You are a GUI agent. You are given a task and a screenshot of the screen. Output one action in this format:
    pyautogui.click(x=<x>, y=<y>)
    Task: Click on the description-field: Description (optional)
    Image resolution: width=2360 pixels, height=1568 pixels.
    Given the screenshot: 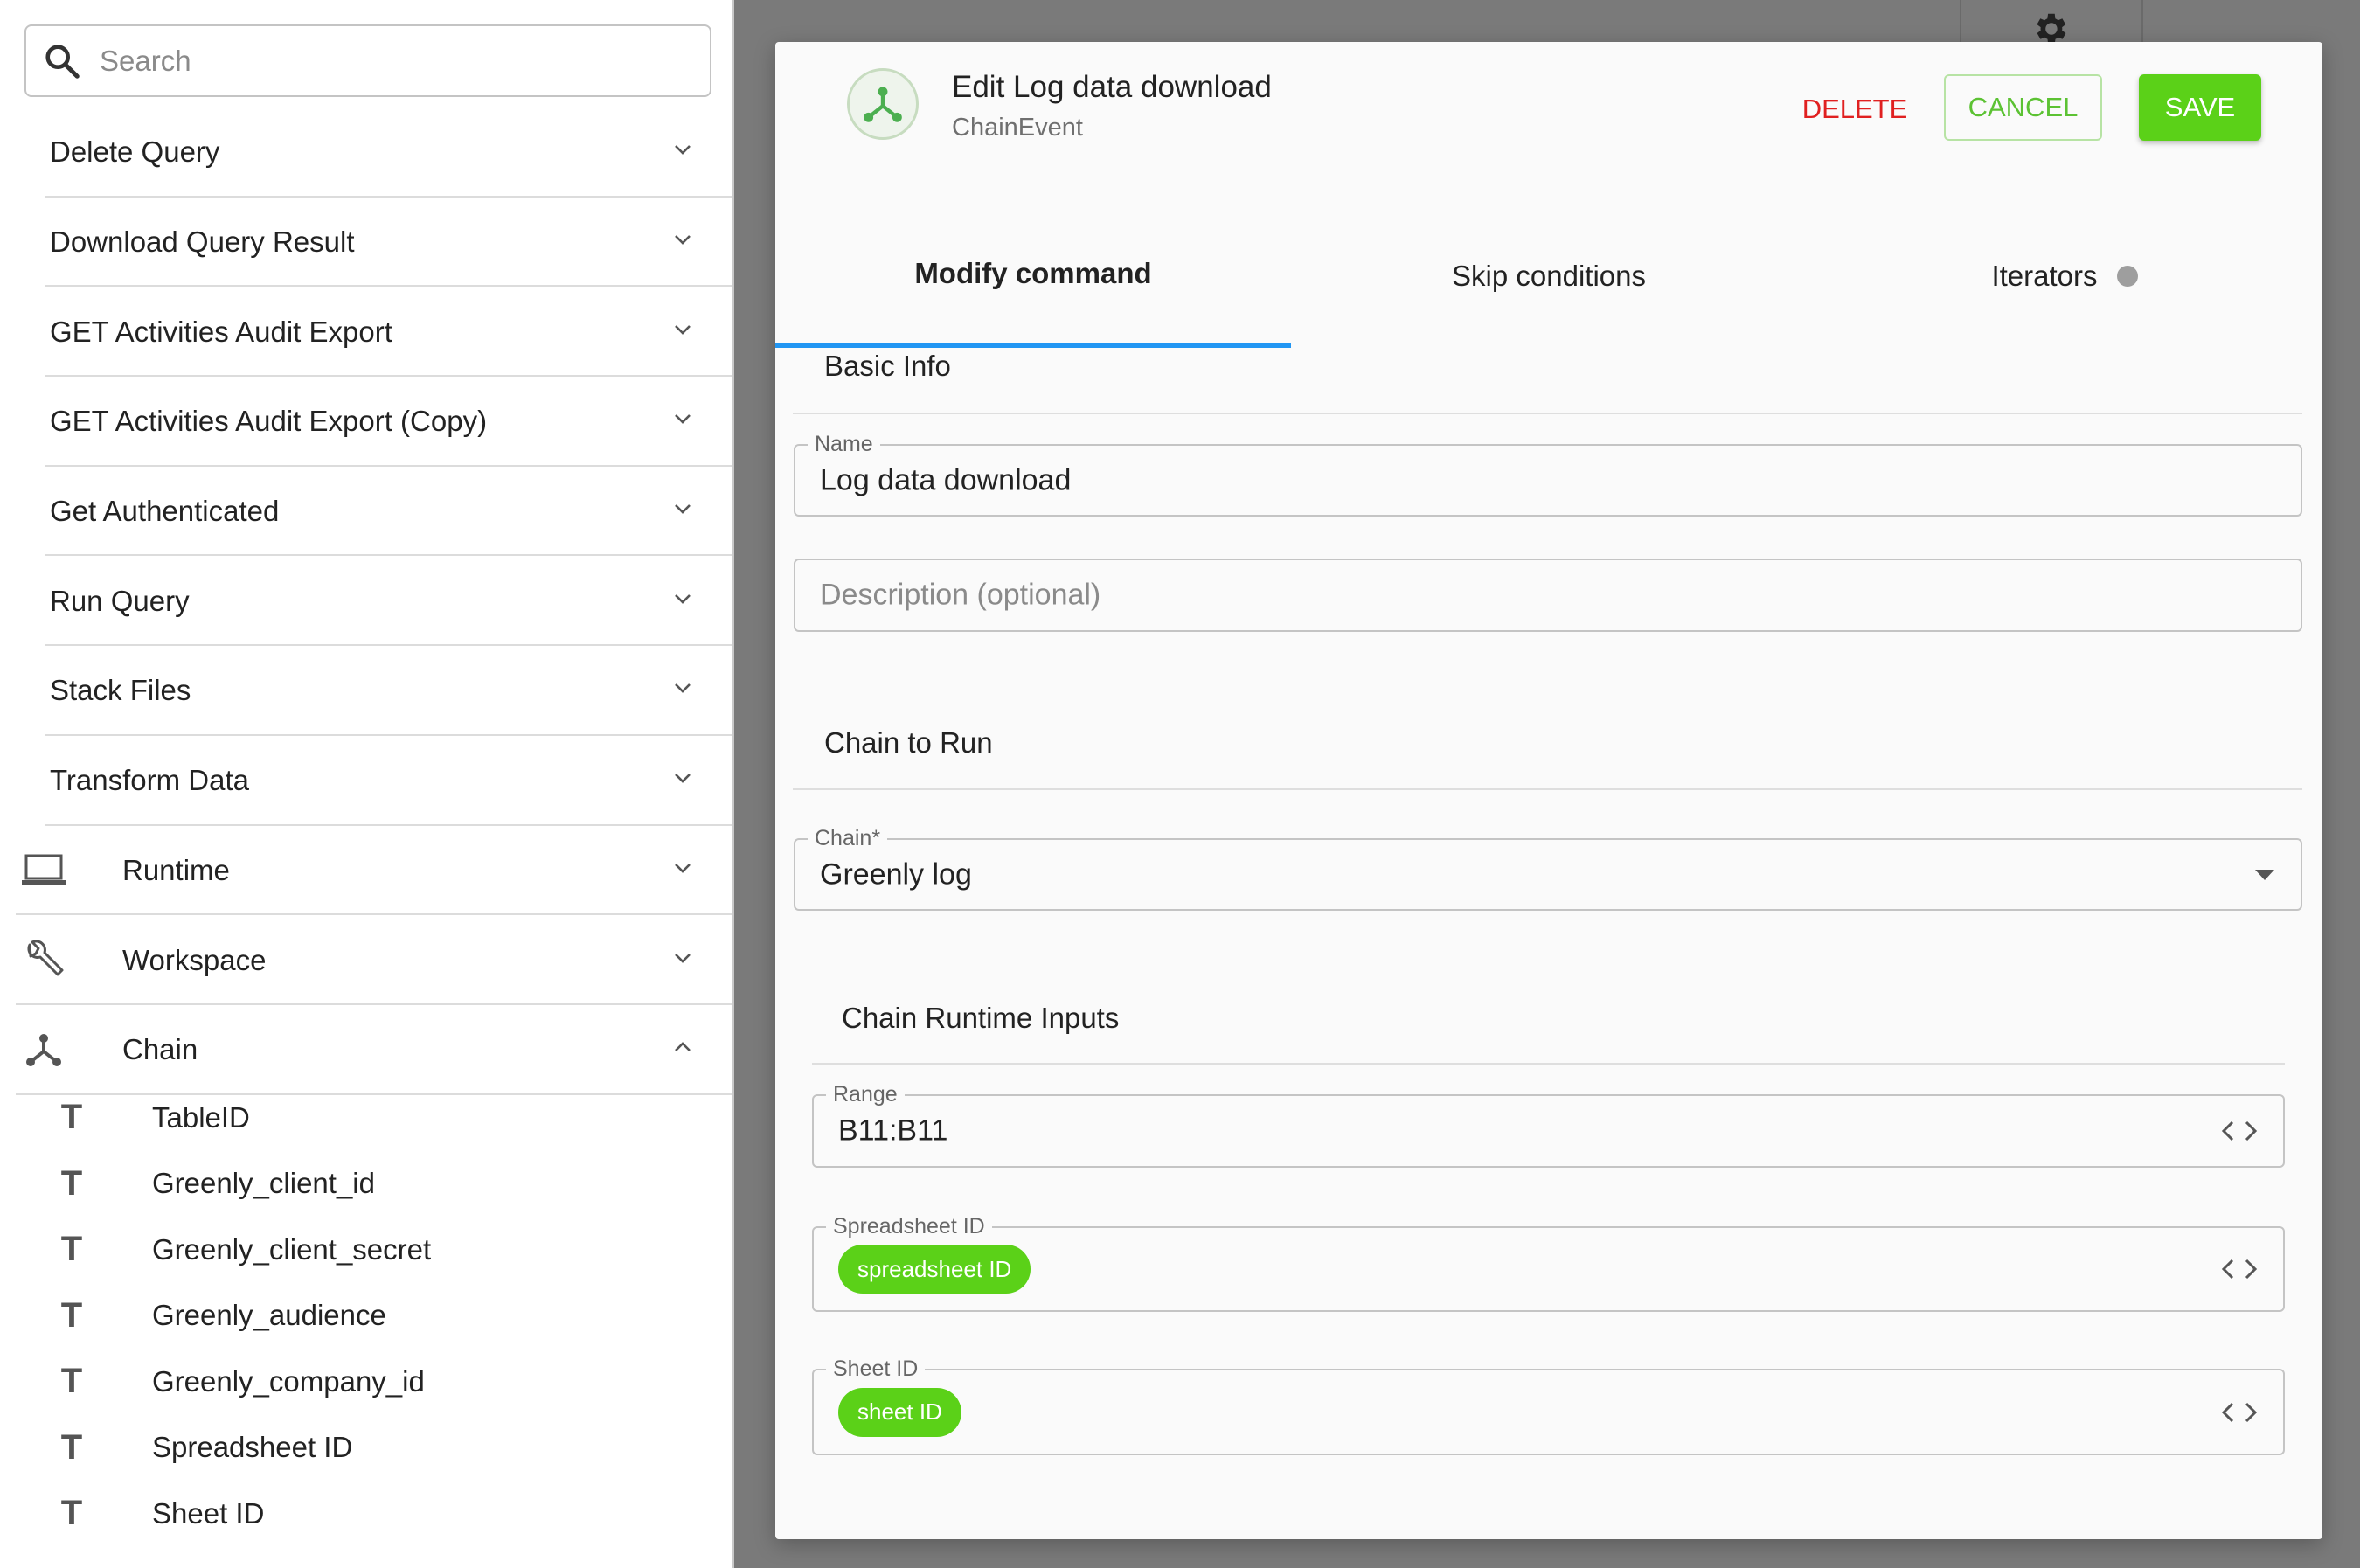 What is the action you would take?
    pyautogui.click(x=1548, y=596)
    